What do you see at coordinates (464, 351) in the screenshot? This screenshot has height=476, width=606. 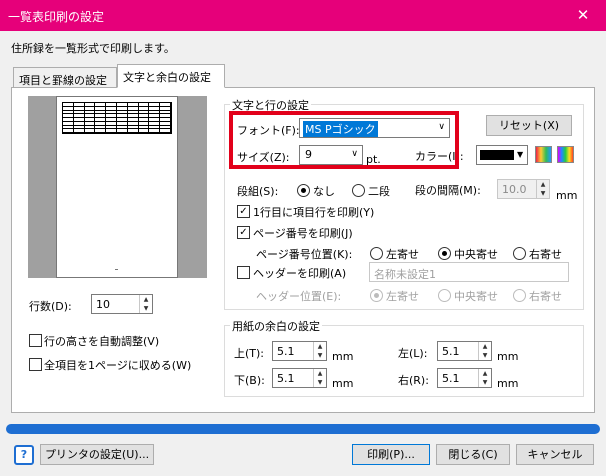 I see `left-margin-stepper: 5.1 ▲ ▼` at bounding box center [464, 351].